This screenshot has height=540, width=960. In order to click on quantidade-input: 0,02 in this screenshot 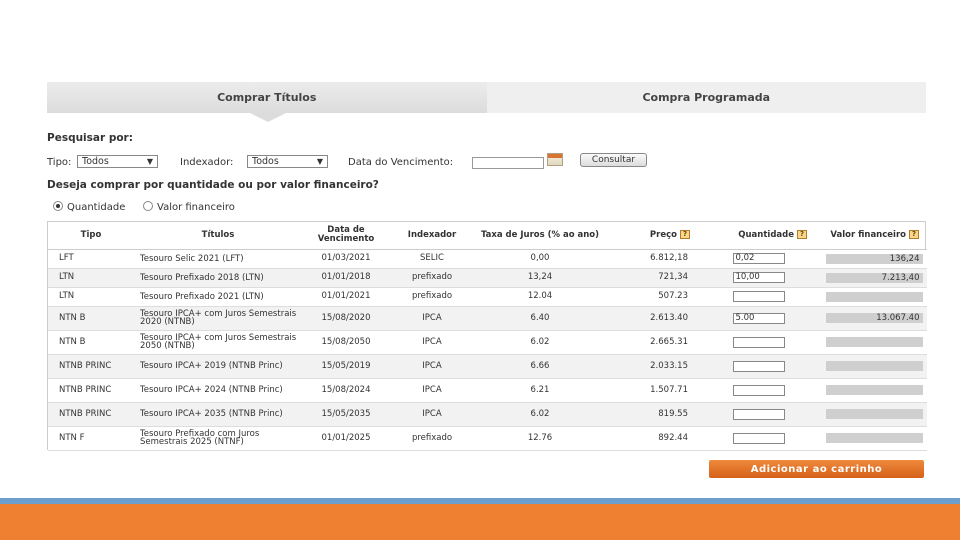, I will do `click(758, 258)`.